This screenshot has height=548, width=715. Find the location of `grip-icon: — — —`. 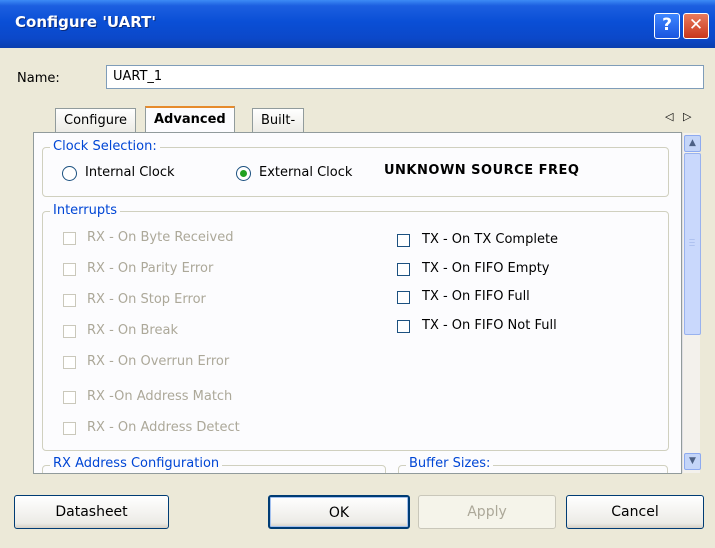

grip-icon: — — — is located at coordinates (692, 242).